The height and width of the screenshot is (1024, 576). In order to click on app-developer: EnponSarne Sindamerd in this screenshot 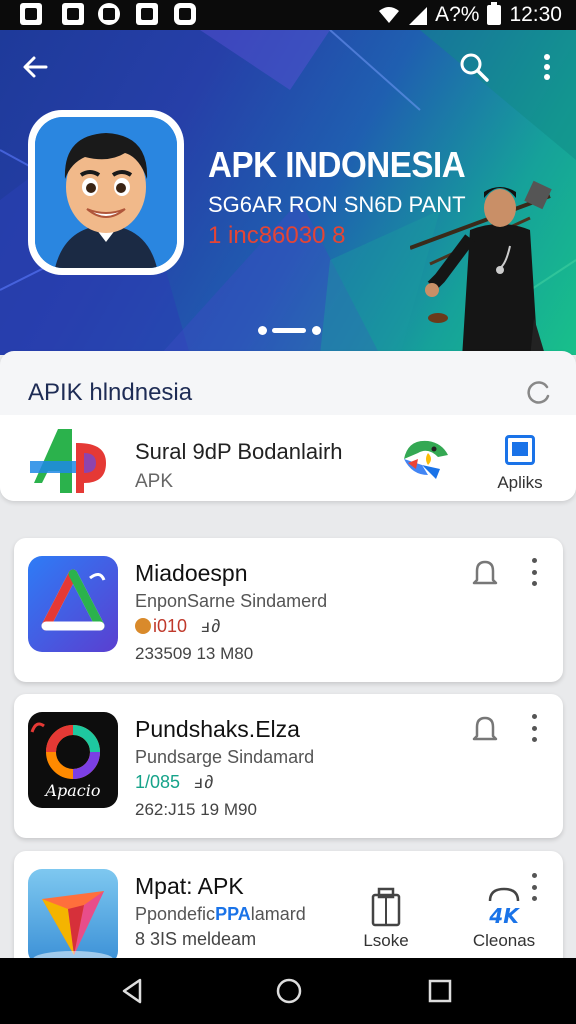, I will do `click(231, 601)`.